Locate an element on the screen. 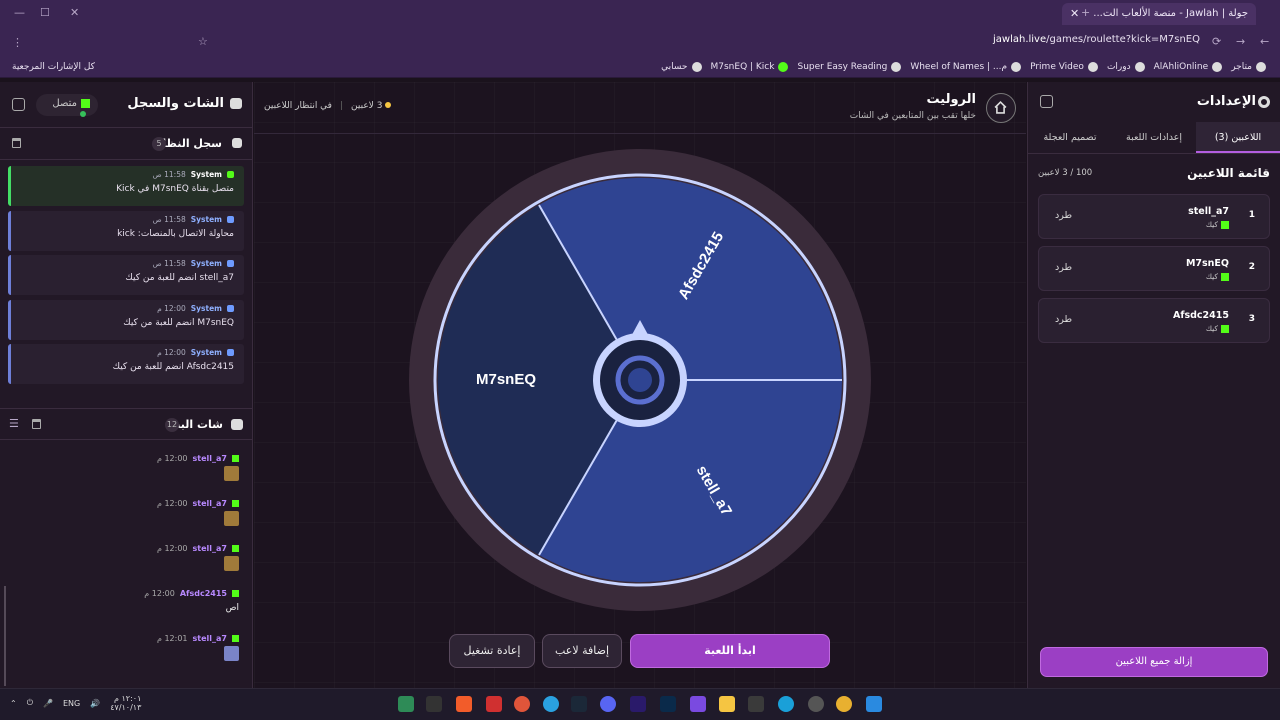  new-tab-icon: + is located at coordinates (1085, 12).